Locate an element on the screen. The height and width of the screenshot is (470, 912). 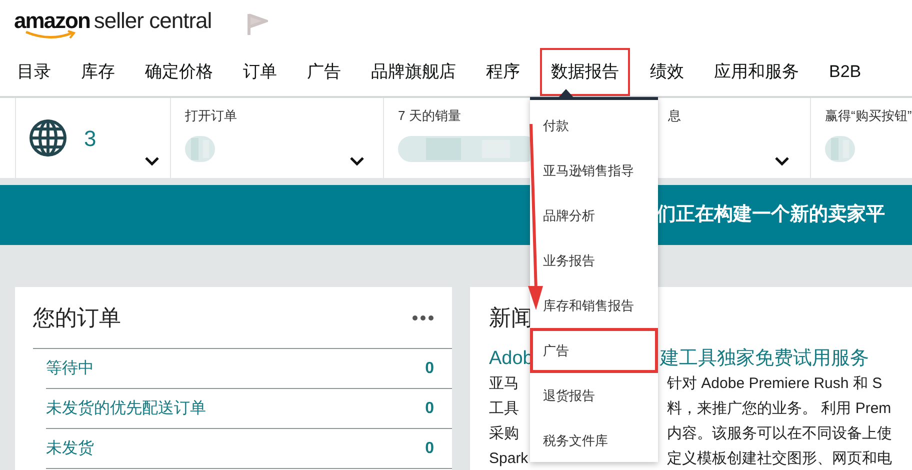
nav-tab: 订单 is located at coordinates (260, 72).